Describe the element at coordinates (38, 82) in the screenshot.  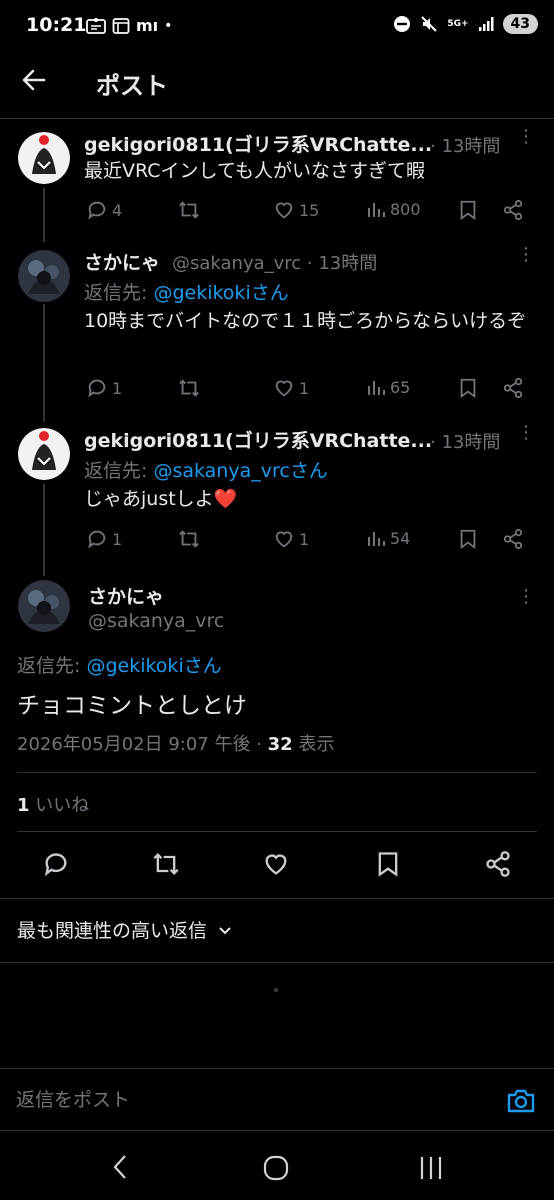
I see `back-arrow-icon` at that location.